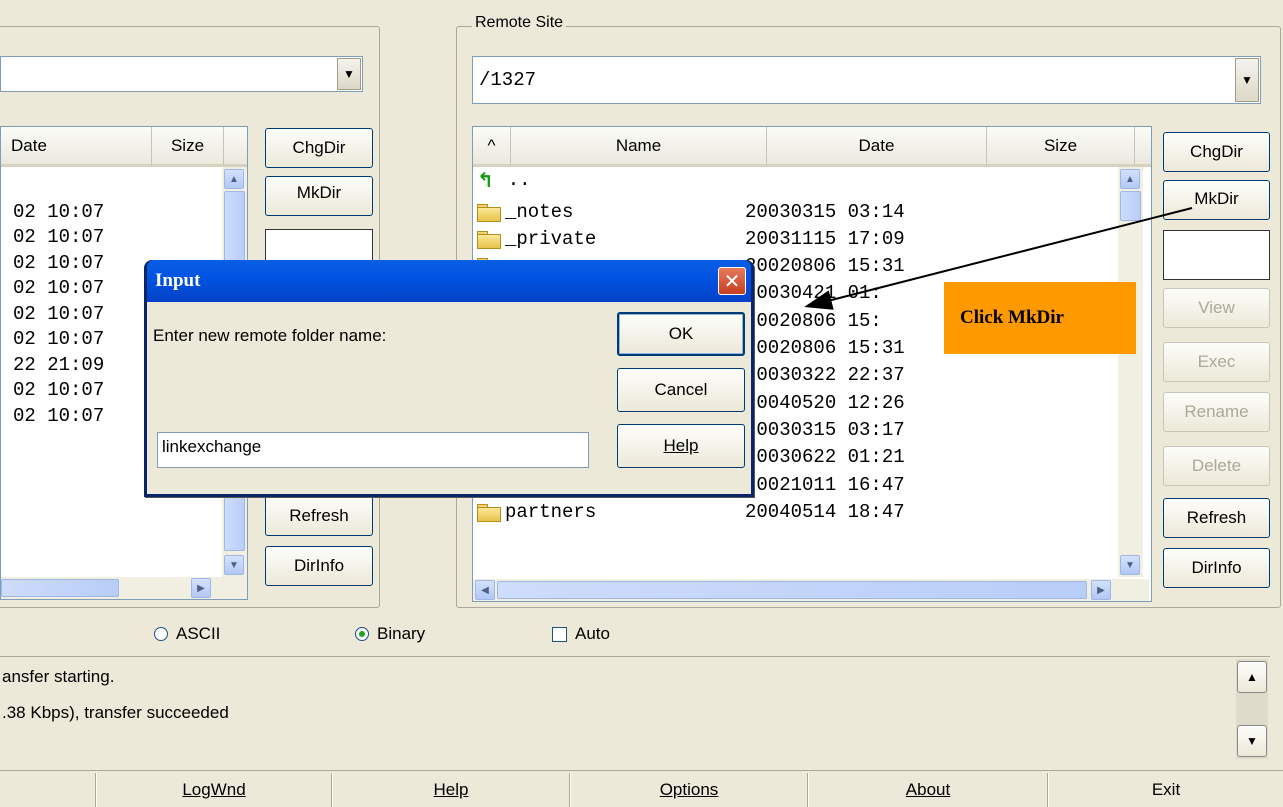 Image resolution: width=1283 pixels, height=807 pixels. What do you see at coordinates (998, 258) in the screenshot?
I see `annotation-arrow` at bounding box center [998, 258].